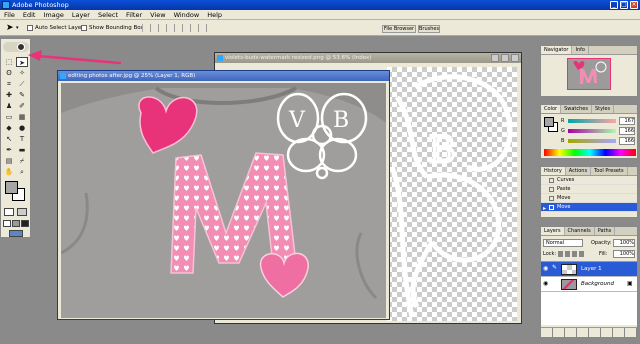  I want to click on doc-minimize-icon, so click(495, 58).